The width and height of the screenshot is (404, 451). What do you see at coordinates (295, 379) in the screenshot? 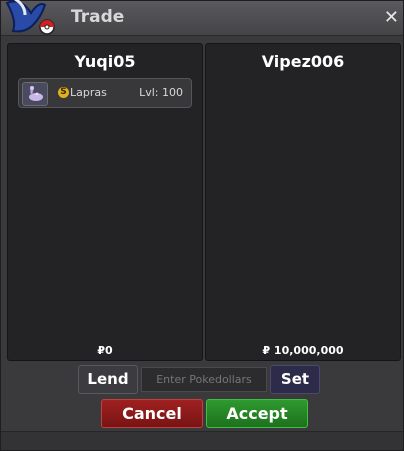
I see `set-button: Set` at bounding box center [295, 379].